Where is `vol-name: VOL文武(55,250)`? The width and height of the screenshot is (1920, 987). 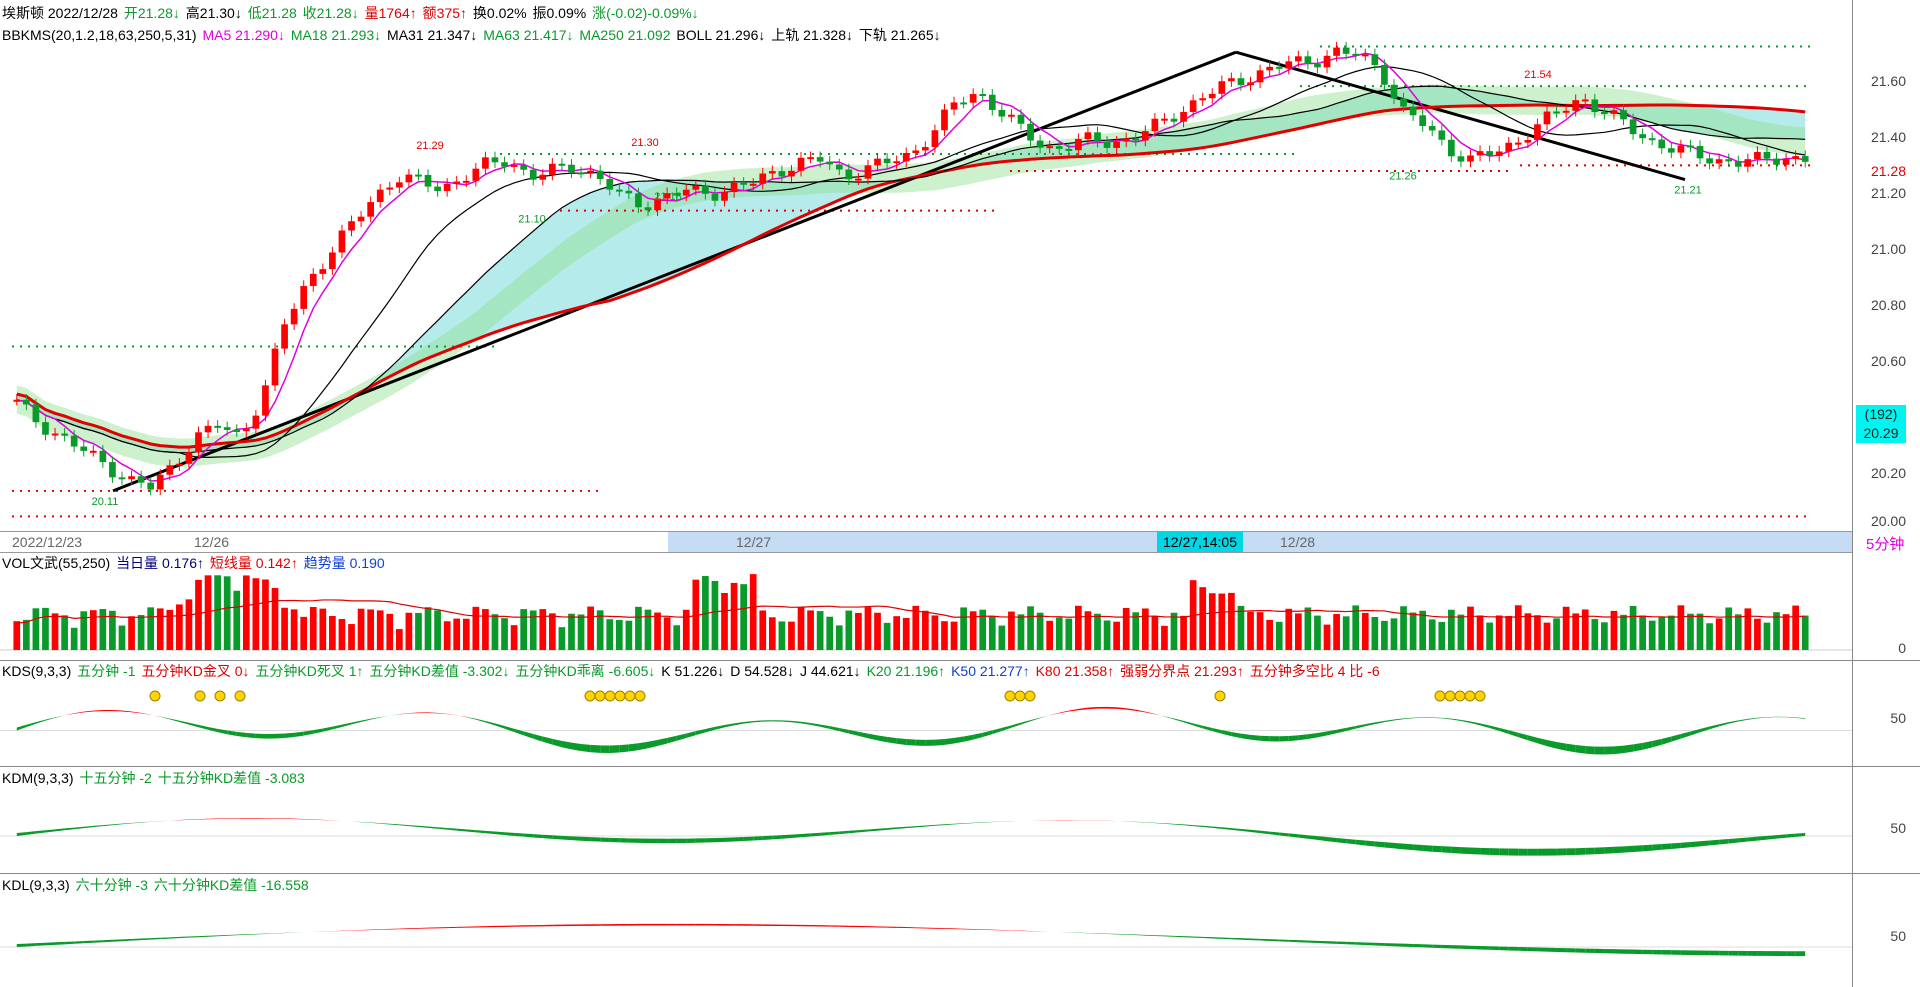
vol-name: VOL文武(55,250) is located at coordinates (56, 563).